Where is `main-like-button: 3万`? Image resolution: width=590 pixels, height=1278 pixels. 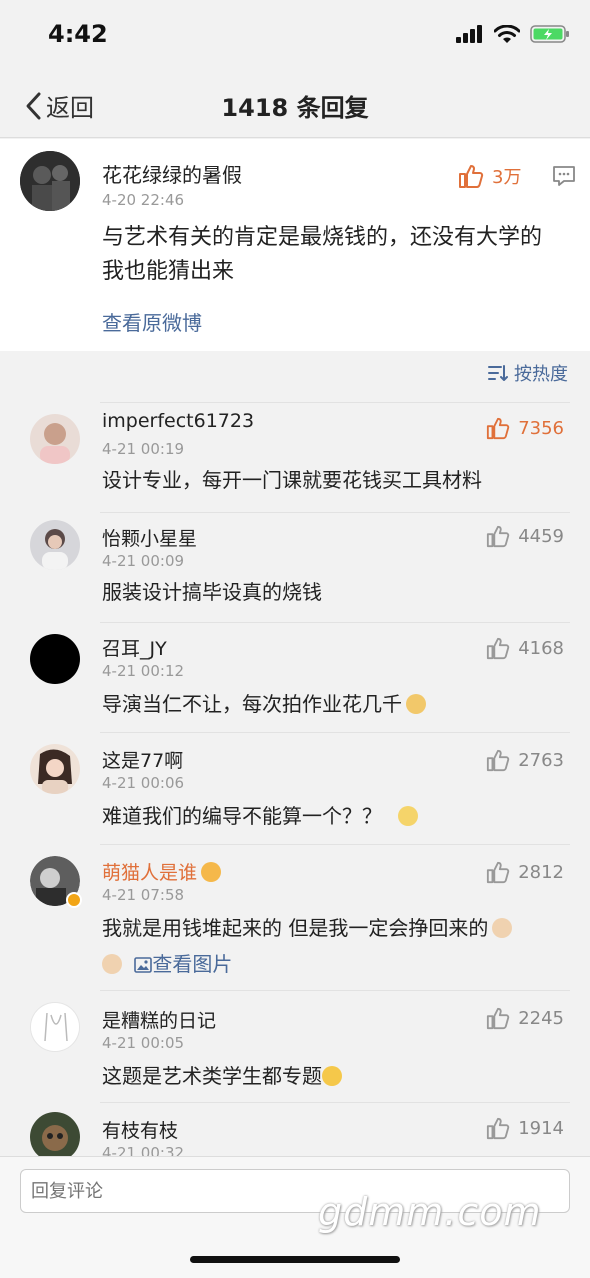 main-like-button: 3万 is located at coordinates (489, 176).